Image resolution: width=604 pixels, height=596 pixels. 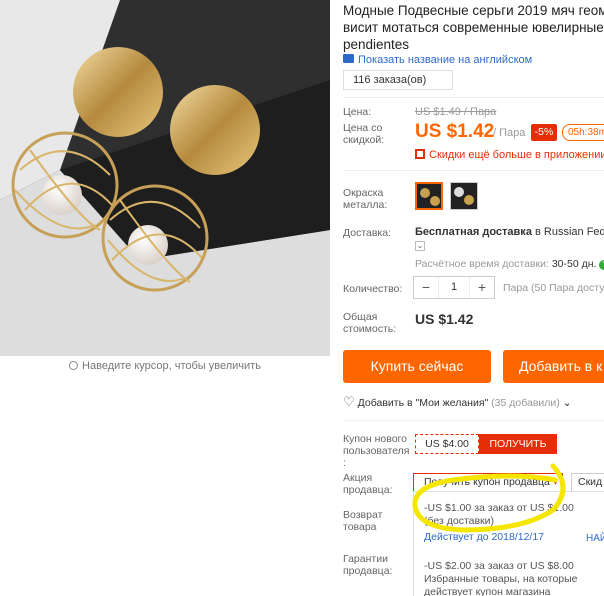 What do you see at coordinates (487, 591) in the screenshot?
I see `coupon-note: действует купон магазина` at bounding box center [487, 591].